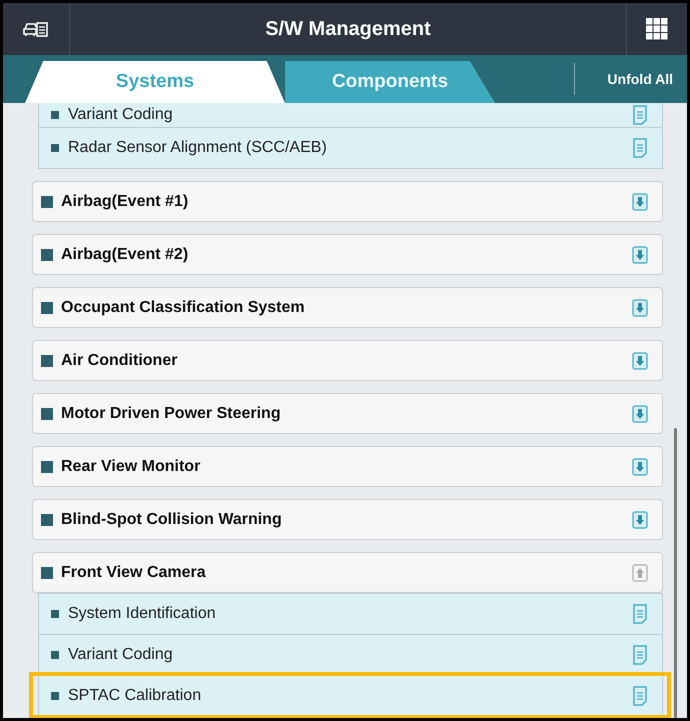 The width and height of the screenshot is (690, 721). Describe the element at coordinates (347, 360) in the screenshot. I see `system-row: Air Conditioner` at that location.